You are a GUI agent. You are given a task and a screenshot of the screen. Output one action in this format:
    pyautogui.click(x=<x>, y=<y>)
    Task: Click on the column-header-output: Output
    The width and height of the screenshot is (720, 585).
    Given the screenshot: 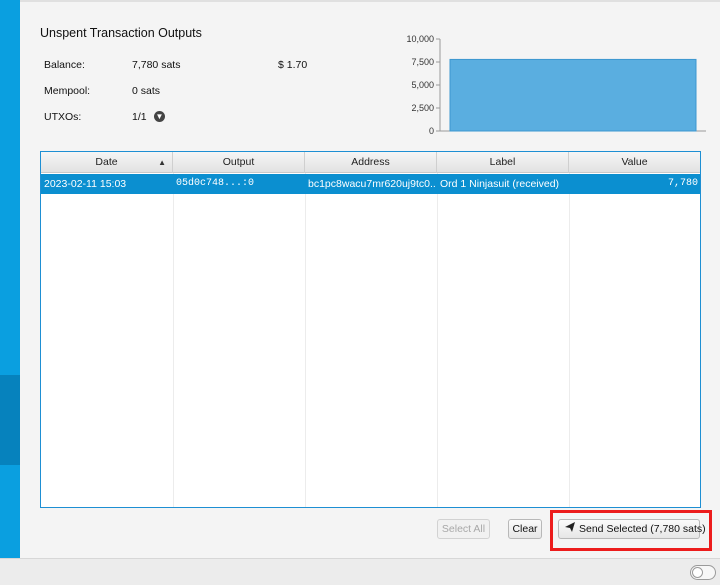 What is the action you would take?
    pyautogui.click(x=239, y=162)
    